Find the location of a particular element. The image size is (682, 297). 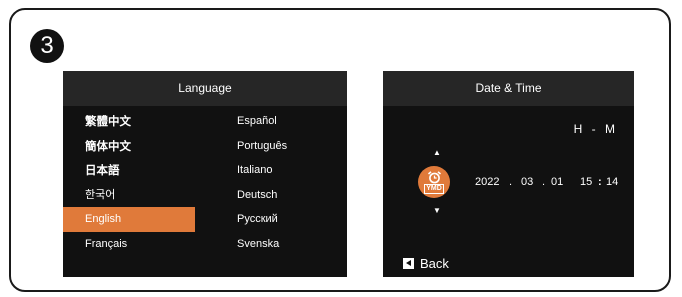

language-option-portuguese: Português is located at coordinates (287, 146).